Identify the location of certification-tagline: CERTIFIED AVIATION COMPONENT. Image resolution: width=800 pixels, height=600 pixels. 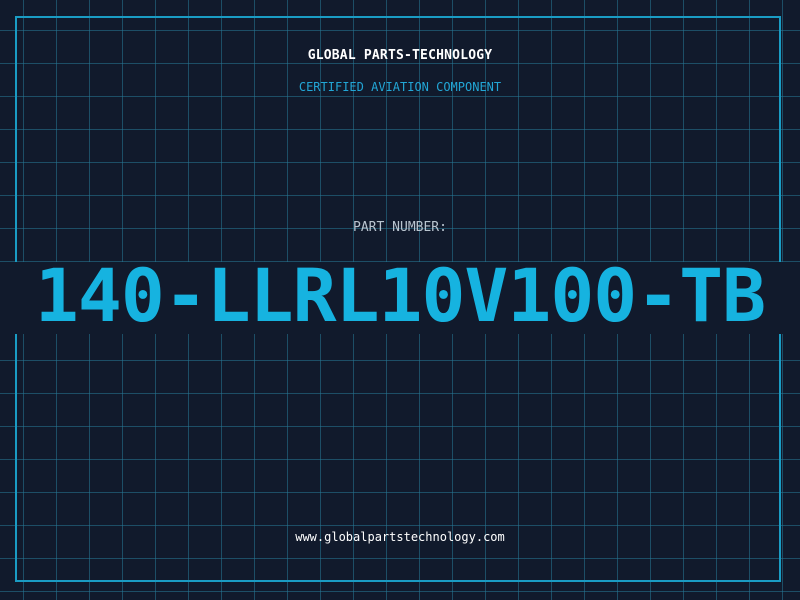
(400, 87).